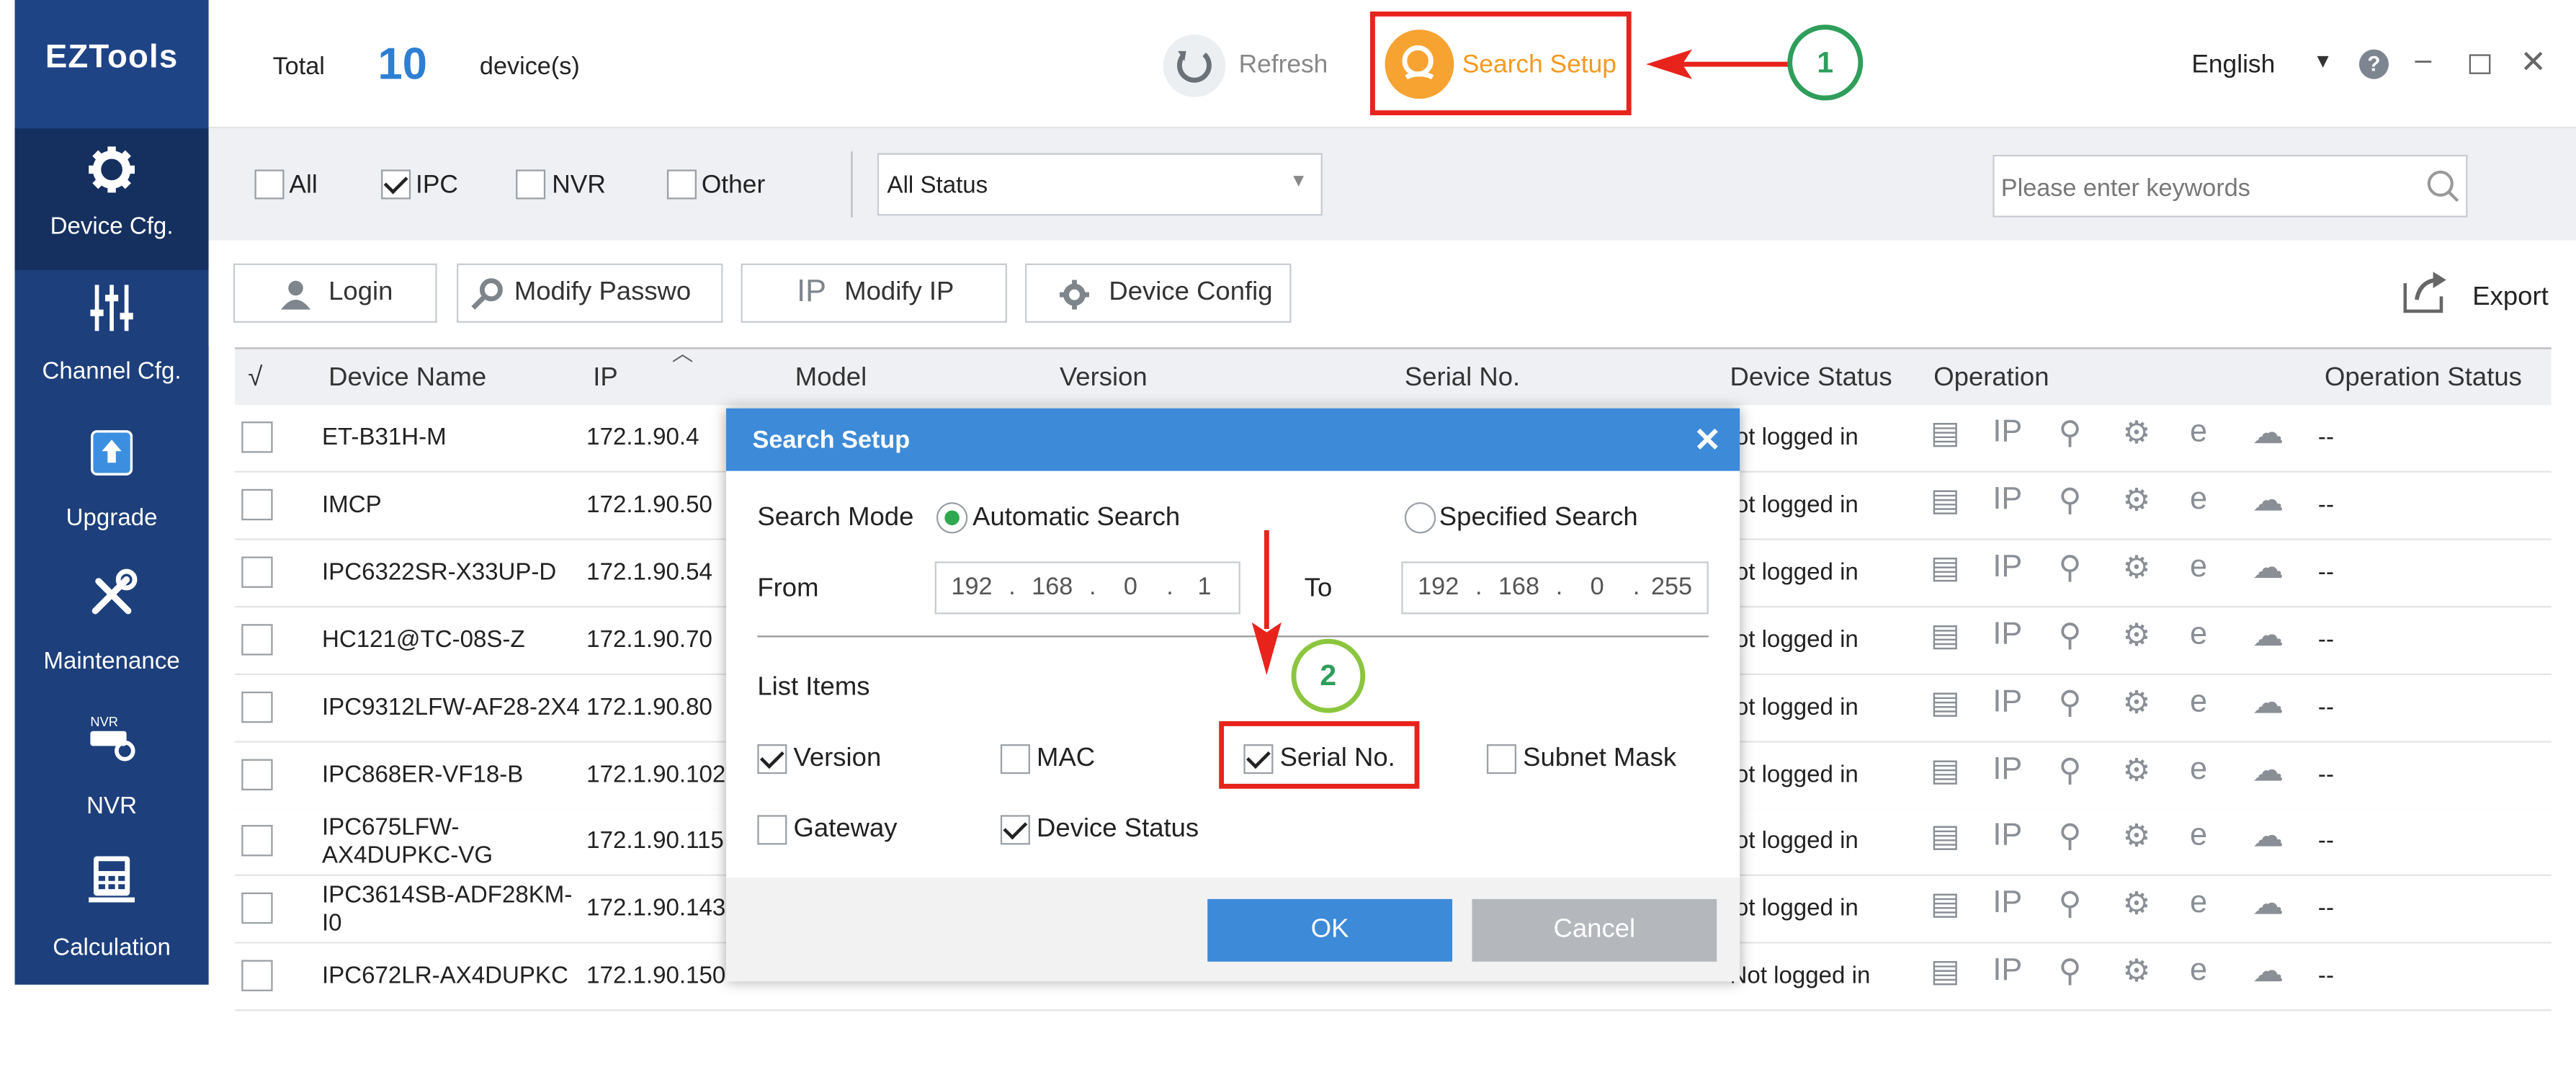 This screenshot has height=1067, width=2576. What do you see at coordinates (1462, 379) in the screenshot?
I see `column-header-serial: Serial No.` at bounding box center [1462, 379].